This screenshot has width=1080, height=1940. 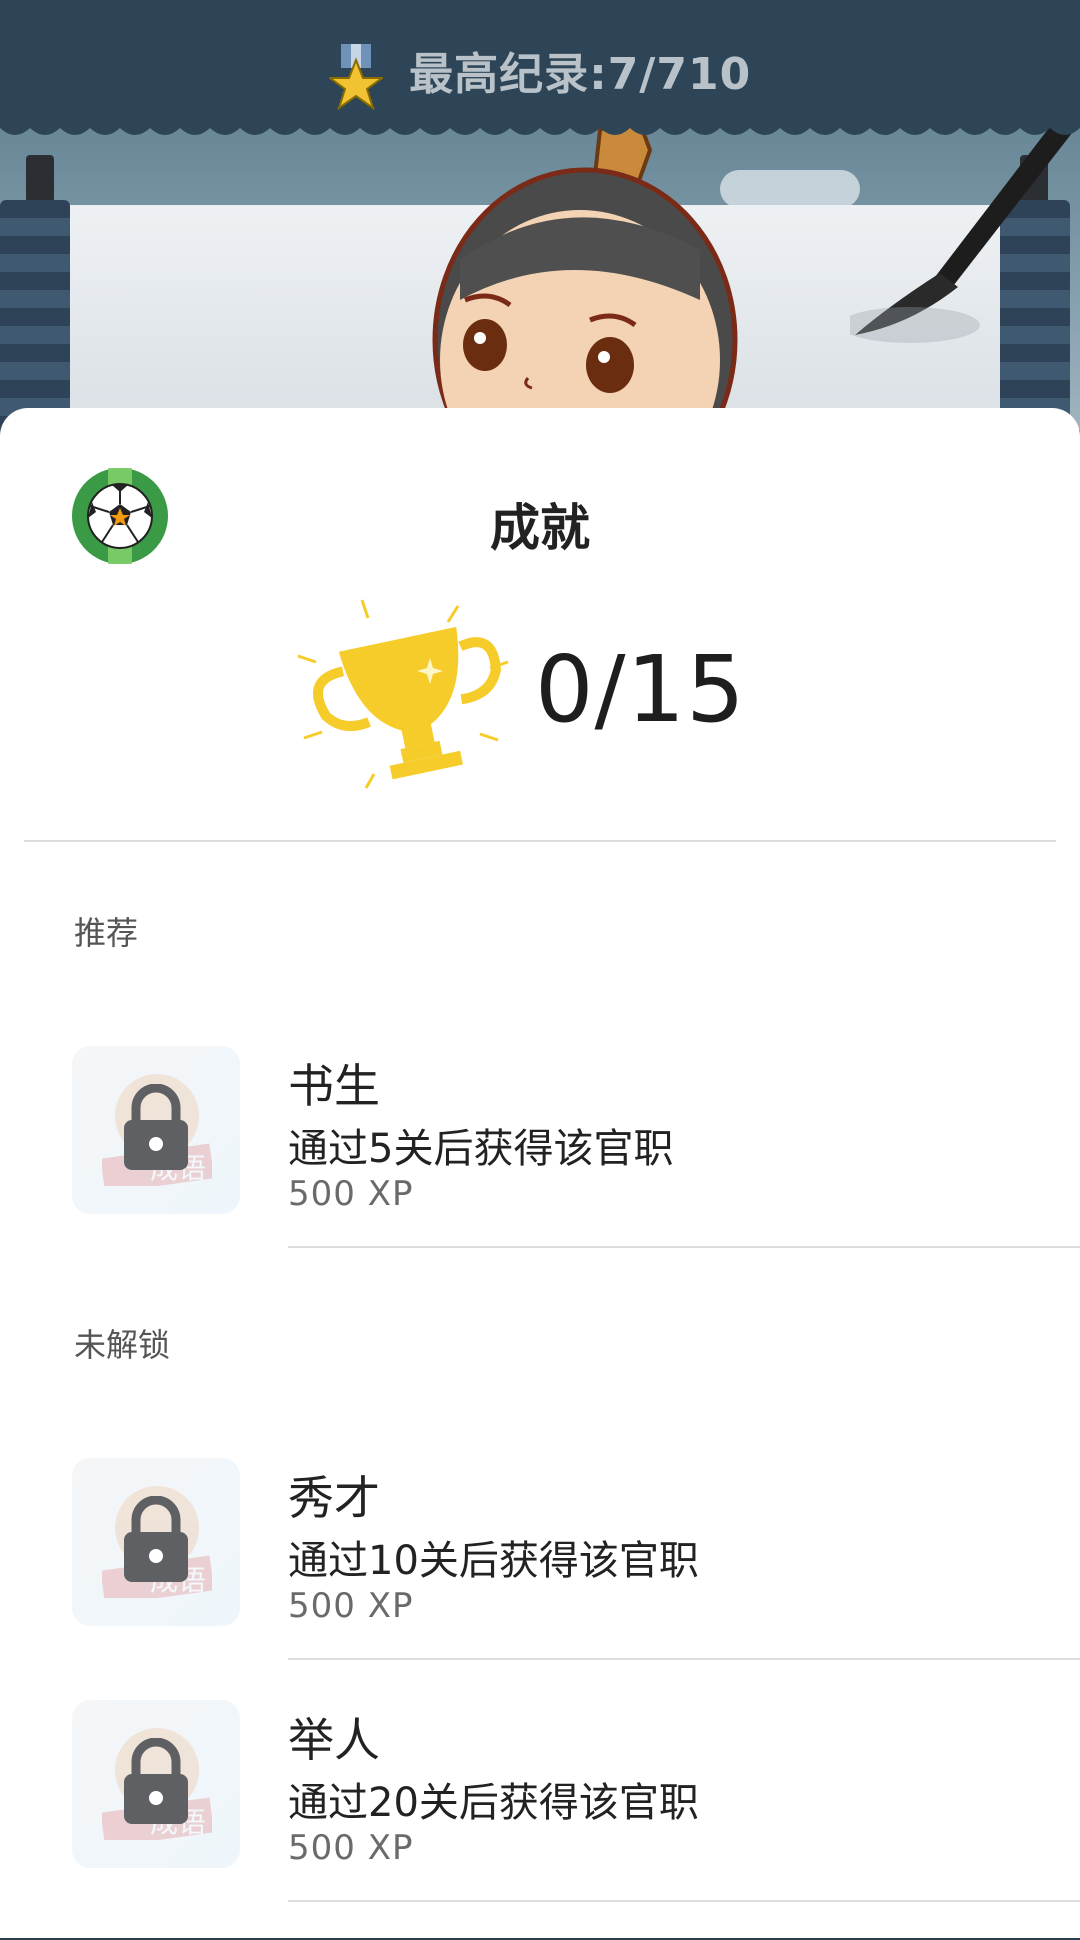 I want to click on section-label-locked: 未解锁, so click(x=122, y=1345).